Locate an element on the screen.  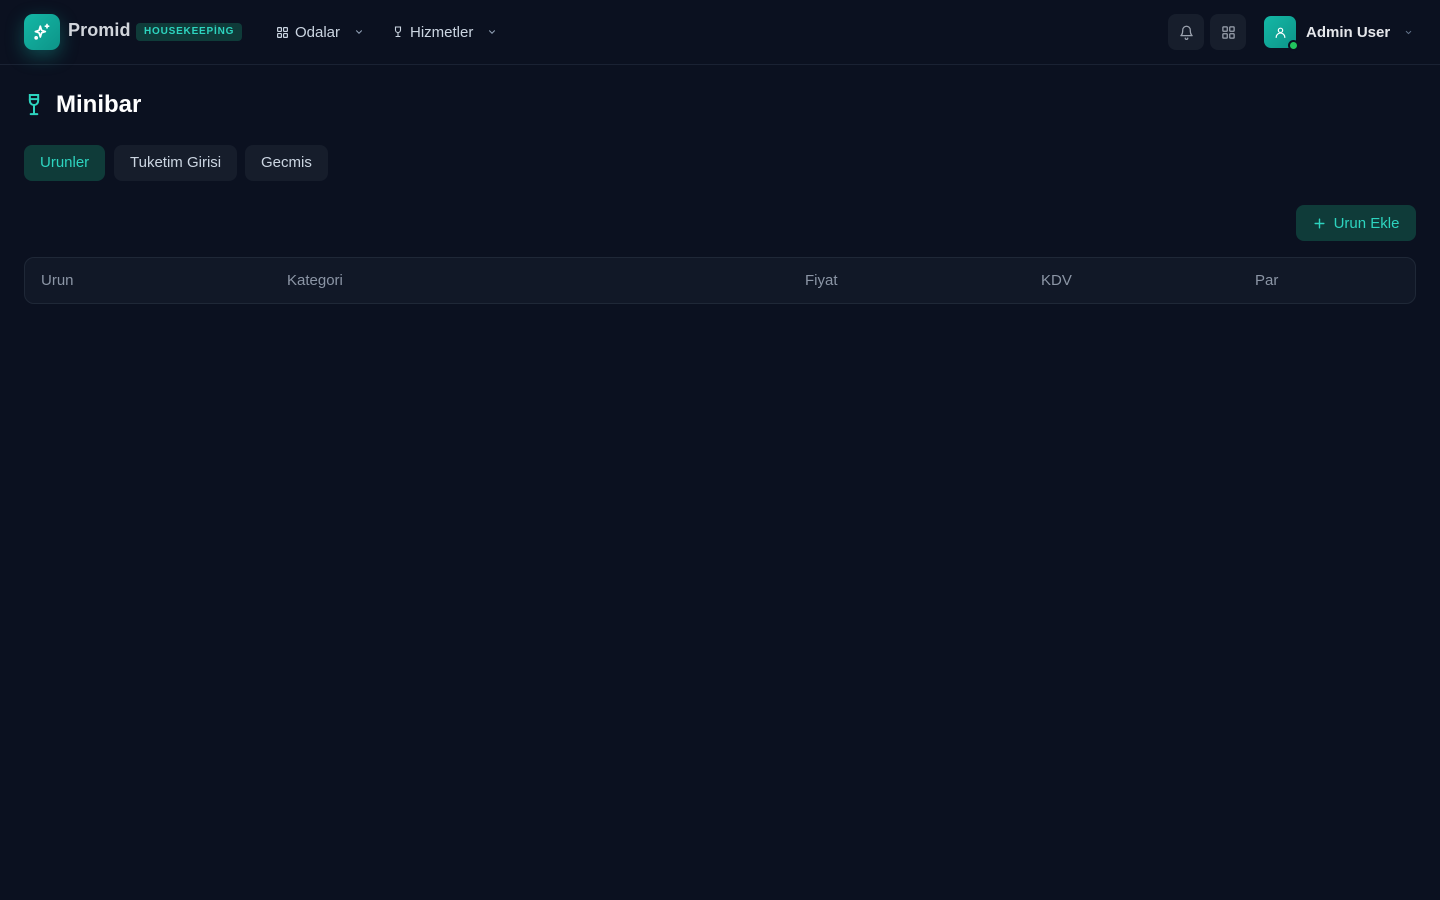
user-name: Admin User is located at coordinates (1348, 32).